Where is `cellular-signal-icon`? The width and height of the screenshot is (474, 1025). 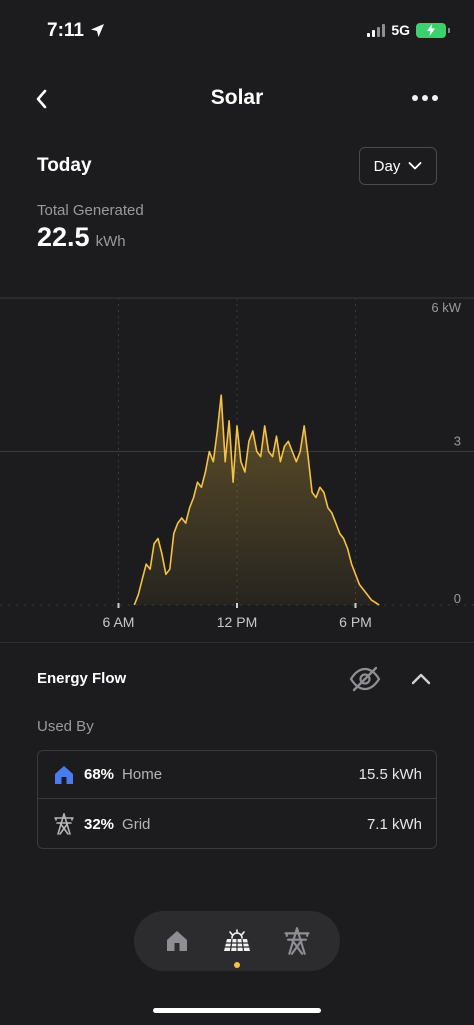 cellular-signal-icon is located at coordinates (376, 30).